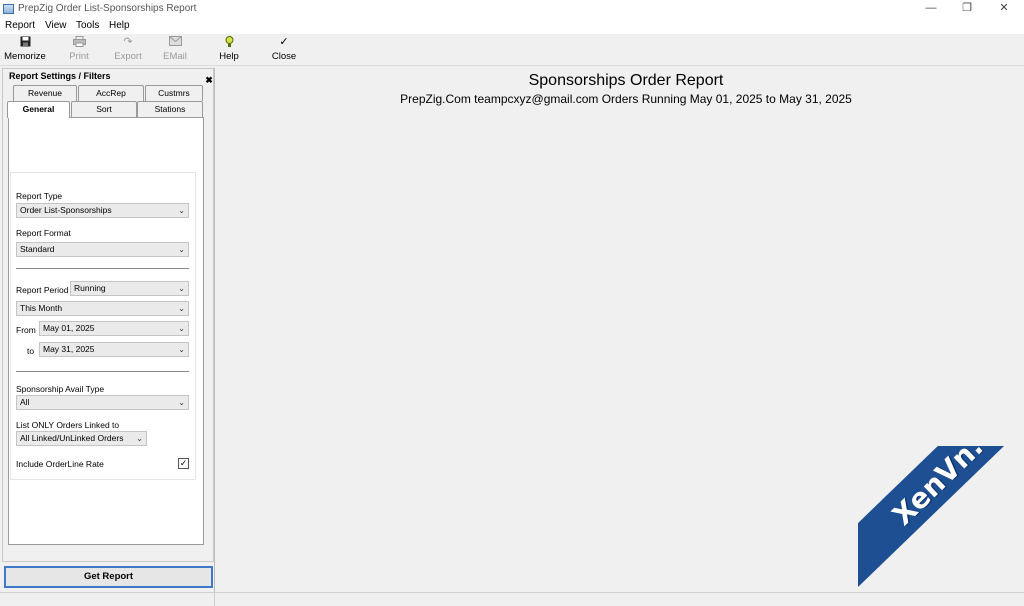  What do you see at coordinates (512, 26) in the screenshot?
I see `menu-bar: Report View Tools Help` at bounding box center [512, 26].